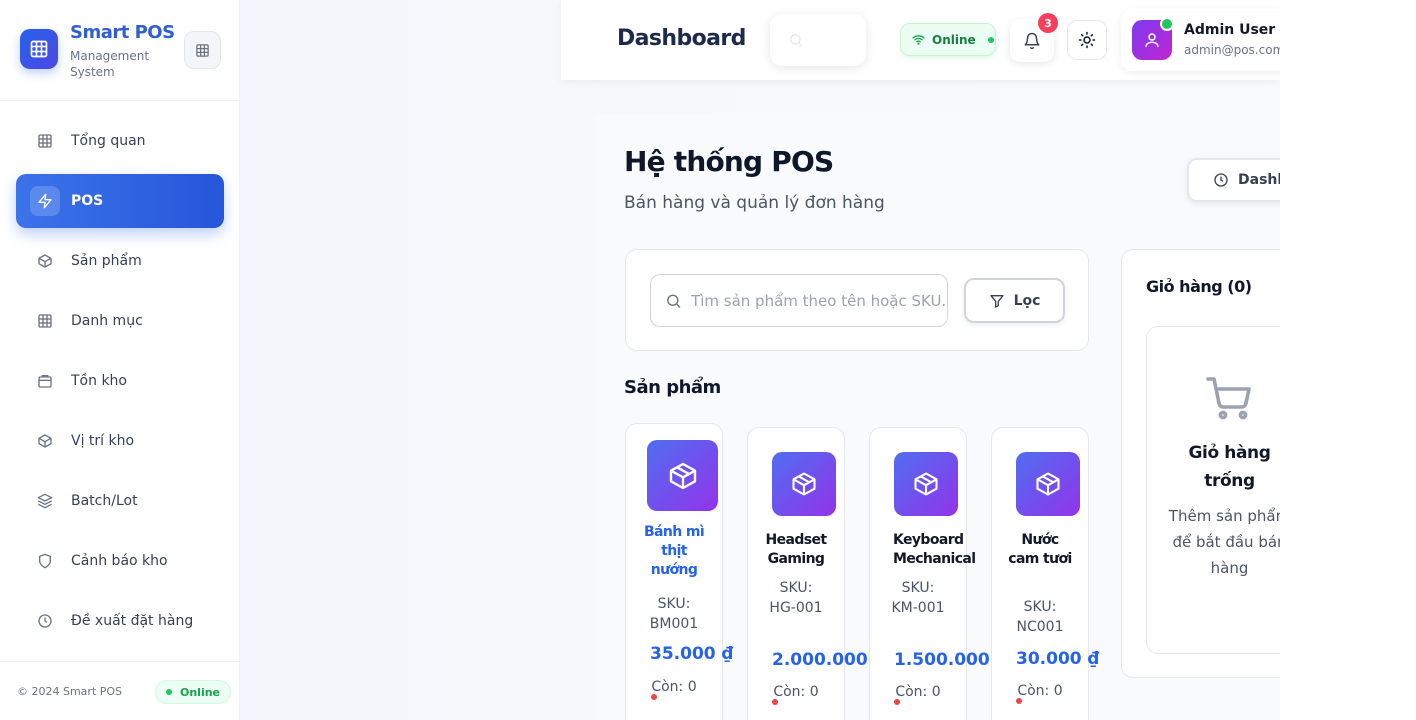 The width and height of the screenshot is (1416, 720). What do you see at coordinates (108, 141) in the screenshot?
I see `sidebar-item-label: Tổng quan` at bounding box center [108, 141].